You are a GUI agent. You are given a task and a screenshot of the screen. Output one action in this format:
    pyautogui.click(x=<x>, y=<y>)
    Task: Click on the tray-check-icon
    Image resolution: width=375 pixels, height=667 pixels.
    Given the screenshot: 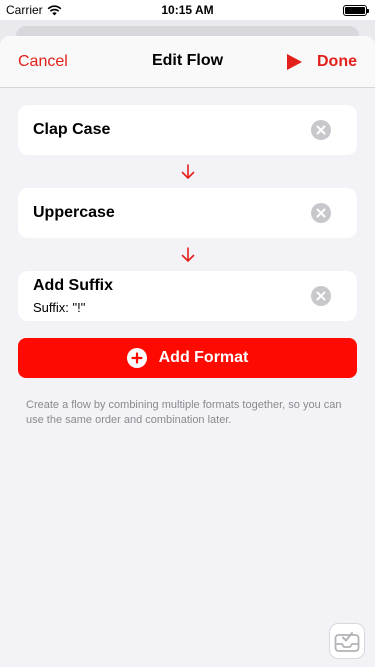 What is the action you would take?
    pyautogui.click(x=347, y=642)
    